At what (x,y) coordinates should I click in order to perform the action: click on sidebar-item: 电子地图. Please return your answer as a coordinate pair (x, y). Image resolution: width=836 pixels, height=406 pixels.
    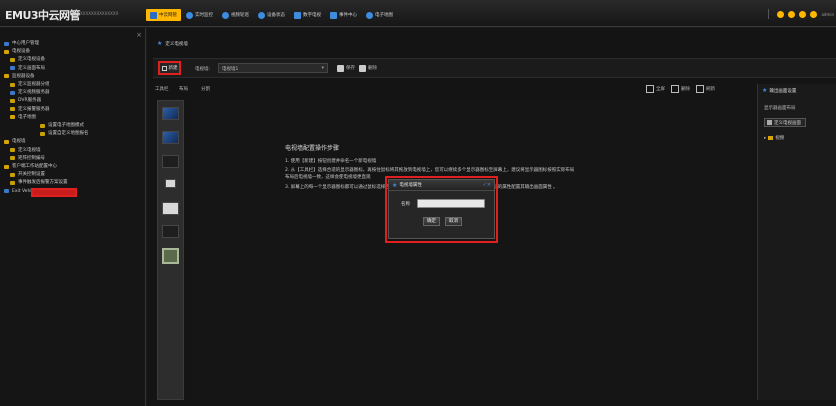
    Looking at the image, I should click on (23, 117).